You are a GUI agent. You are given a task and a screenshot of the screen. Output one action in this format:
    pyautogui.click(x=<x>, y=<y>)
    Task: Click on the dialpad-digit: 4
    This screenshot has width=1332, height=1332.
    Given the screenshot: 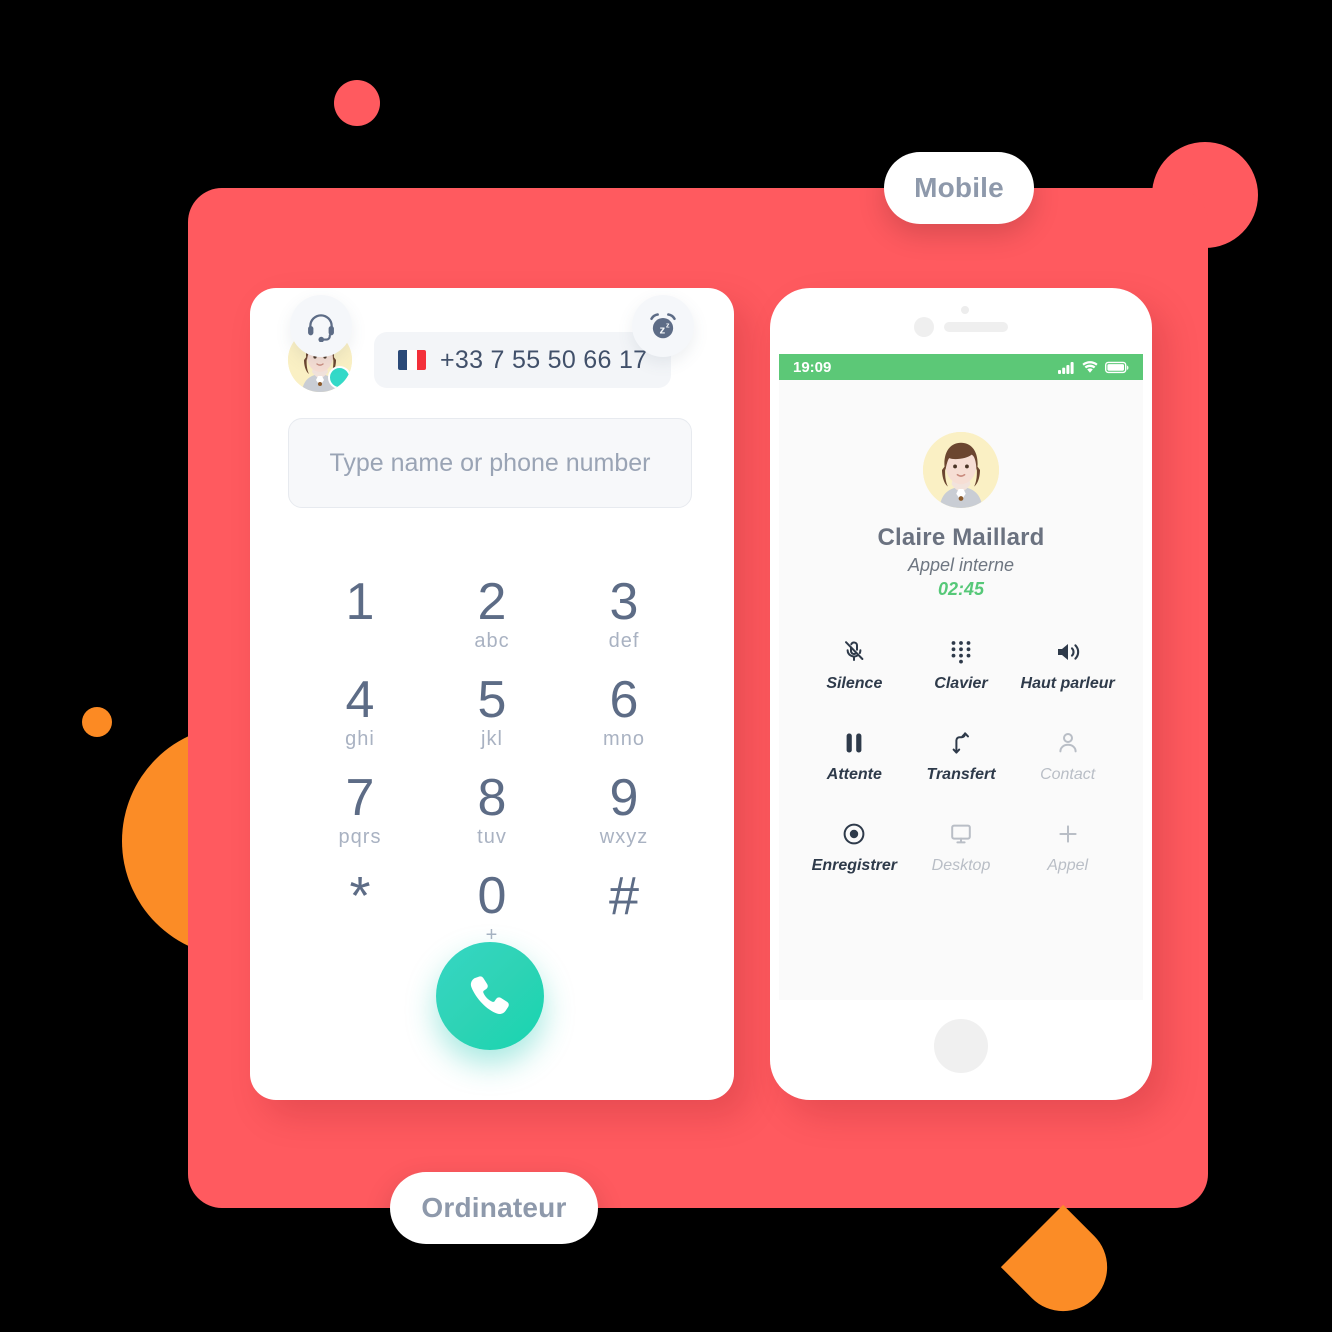 What is the action you would take?
    pyautogui.click(x=360, y=700)
    